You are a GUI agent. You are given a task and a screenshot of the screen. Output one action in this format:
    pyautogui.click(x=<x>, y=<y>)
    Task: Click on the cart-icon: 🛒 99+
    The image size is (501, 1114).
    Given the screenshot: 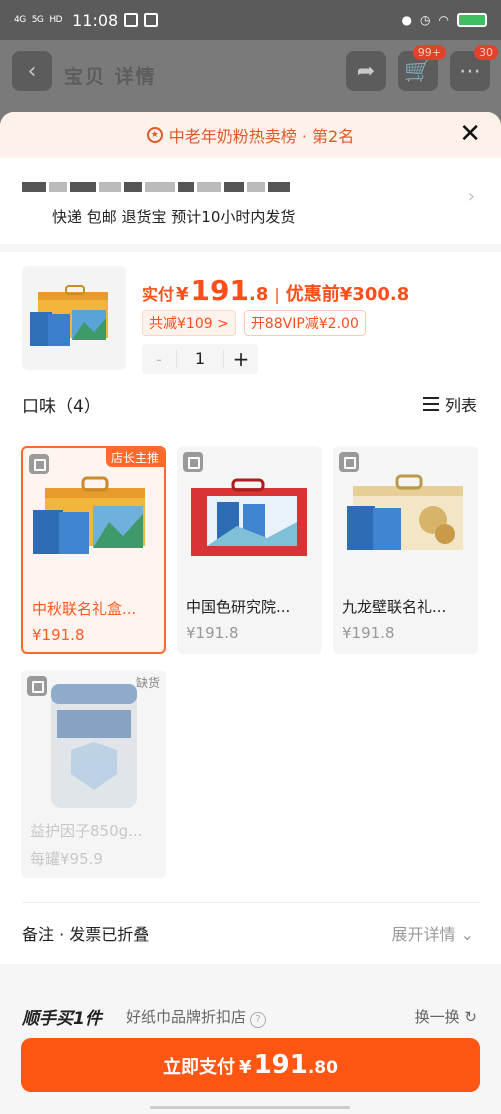 What is the action you would take?
    pyautogui.click(x=422, y=68)
    